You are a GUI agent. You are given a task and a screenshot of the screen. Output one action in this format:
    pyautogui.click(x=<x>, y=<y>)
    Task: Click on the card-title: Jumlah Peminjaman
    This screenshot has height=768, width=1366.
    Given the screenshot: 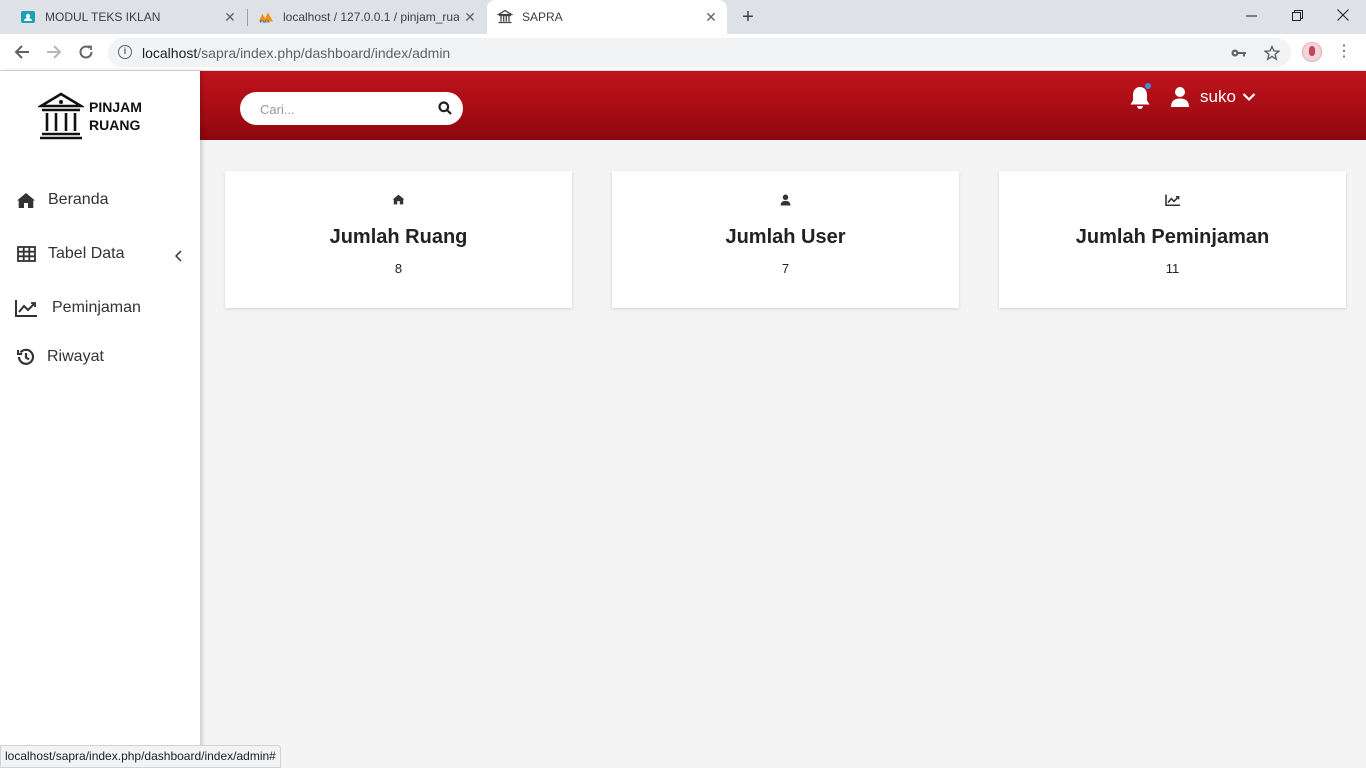 What is the action you would take?
    pyautogui.click(x=1172, y=237)
    